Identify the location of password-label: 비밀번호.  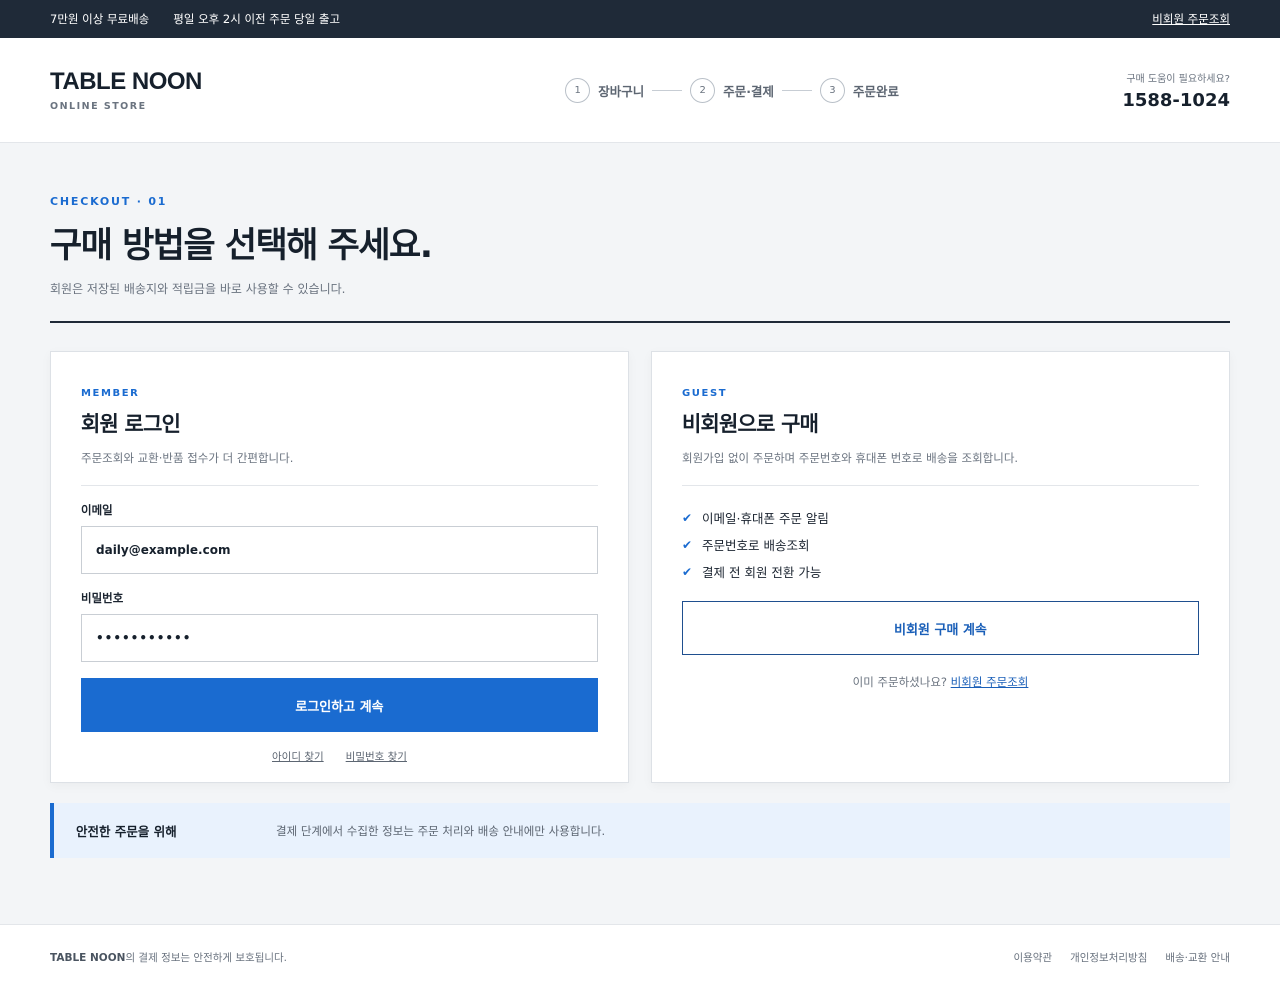
(102, 598).